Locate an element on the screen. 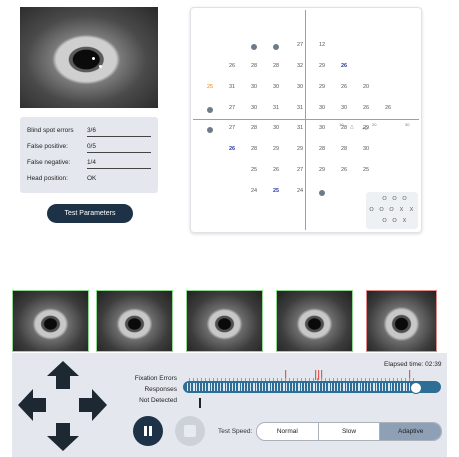 The image size is (459, 457). speed-normal: Normal is located at coordinates (287, 431).